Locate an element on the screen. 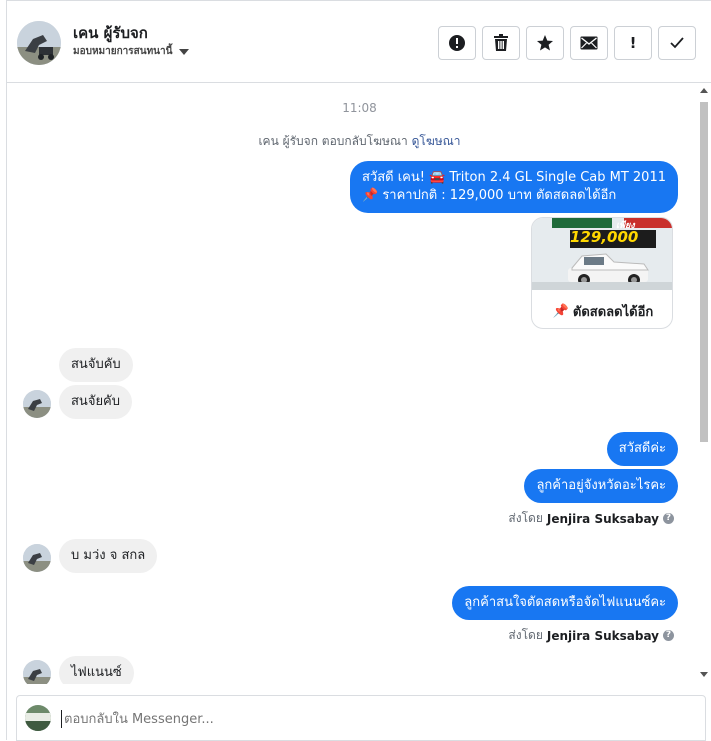 Image resolution: width=711 pixels, height=741 pixels. incoming-message: ไฟแนนซ์ is located at coordinates (96, 670).